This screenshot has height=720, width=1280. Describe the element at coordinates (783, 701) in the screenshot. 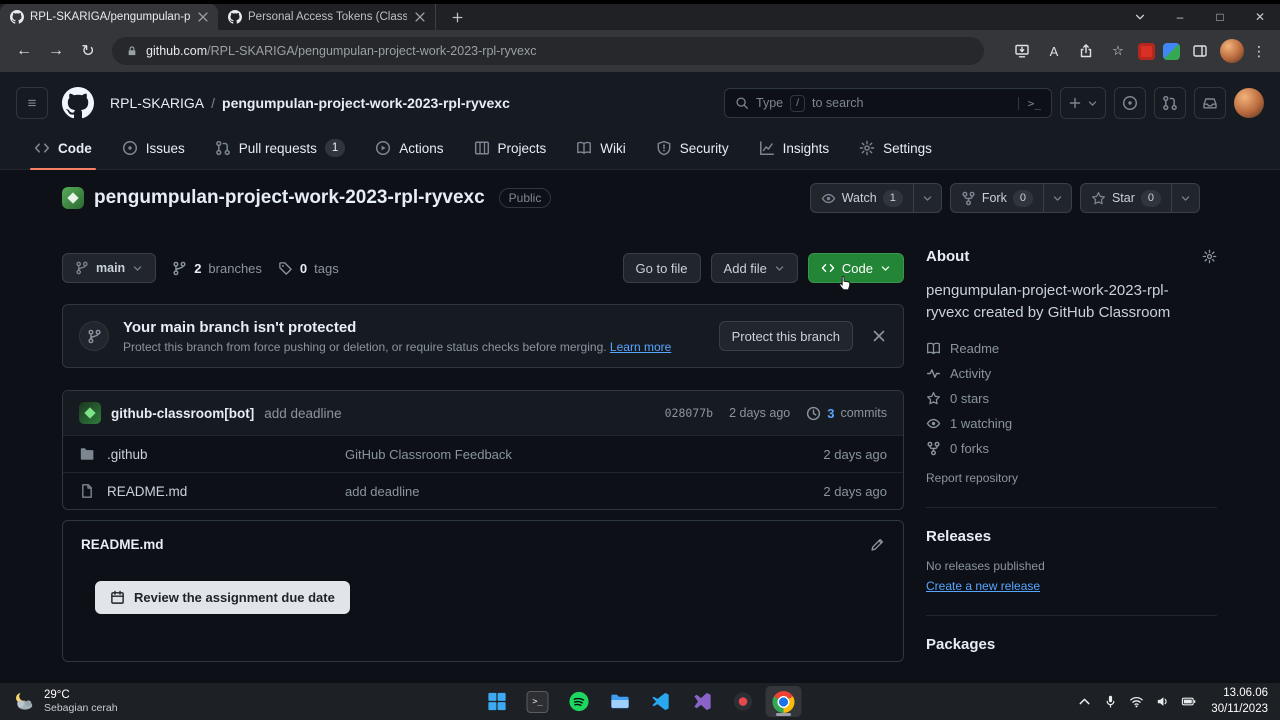

I see `chrome-app-button` at that location.